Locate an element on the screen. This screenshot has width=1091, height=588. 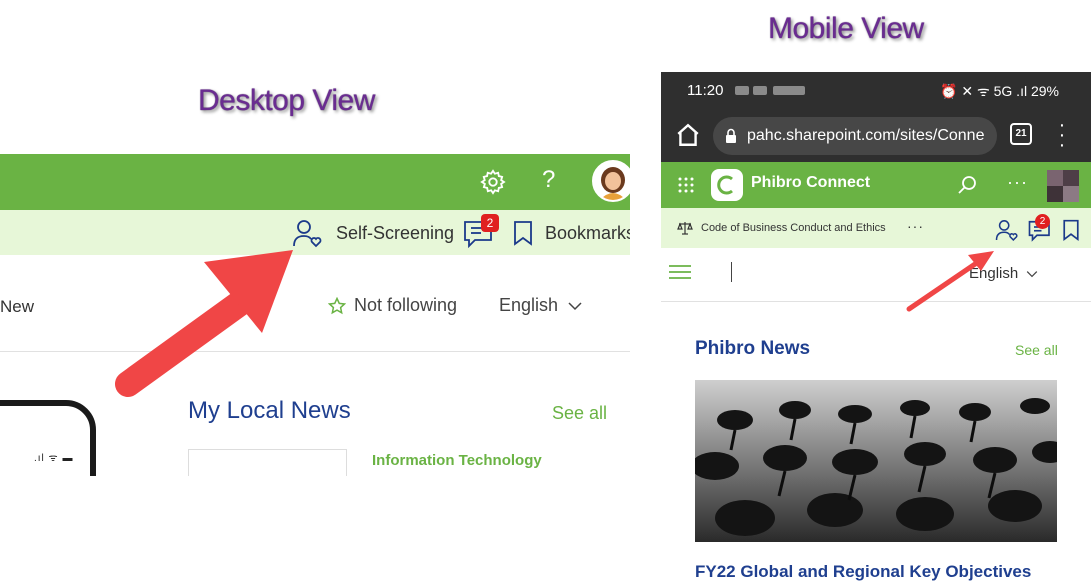
status-right-icons: ⏰ ✕ ᯤ 5G .ıl 29% is located at coordinates (999, 91).